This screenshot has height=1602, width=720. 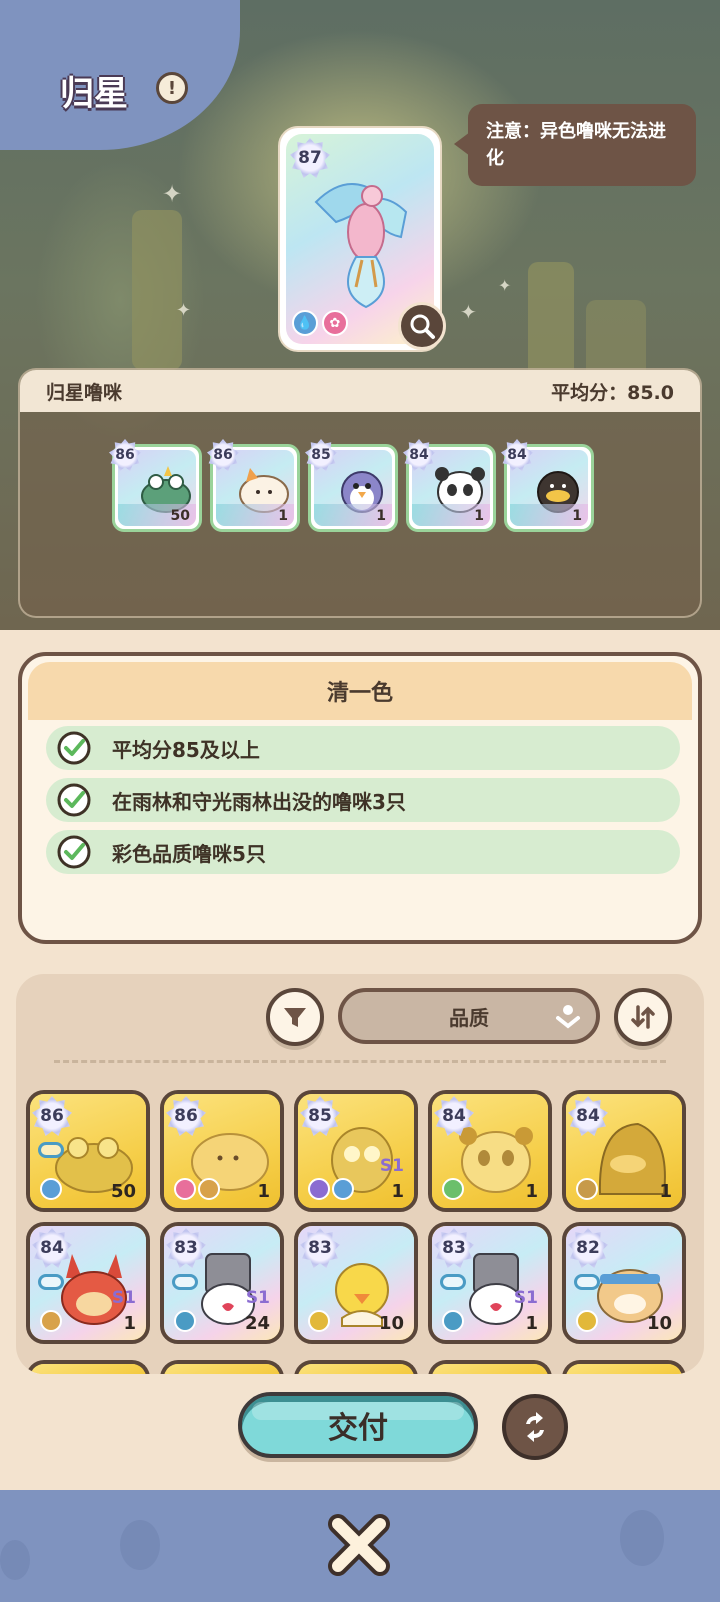 What do you see at coordinates (358, 1428) in the screenshot?
I see `deliver-label: 交付` at bounding box center [358, 1428].